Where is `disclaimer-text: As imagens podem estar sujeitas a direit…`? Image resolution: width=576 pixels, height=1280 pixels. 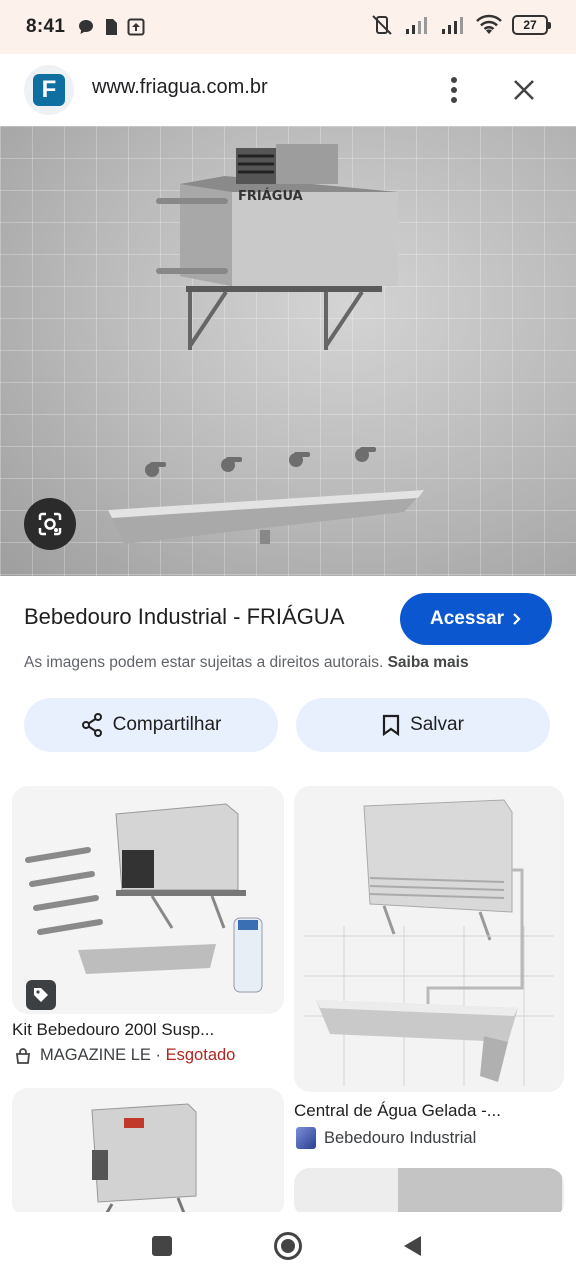 disclaimer-text: As imagens podem estar sujeitas a direit… is located at coordinates (204, 662).